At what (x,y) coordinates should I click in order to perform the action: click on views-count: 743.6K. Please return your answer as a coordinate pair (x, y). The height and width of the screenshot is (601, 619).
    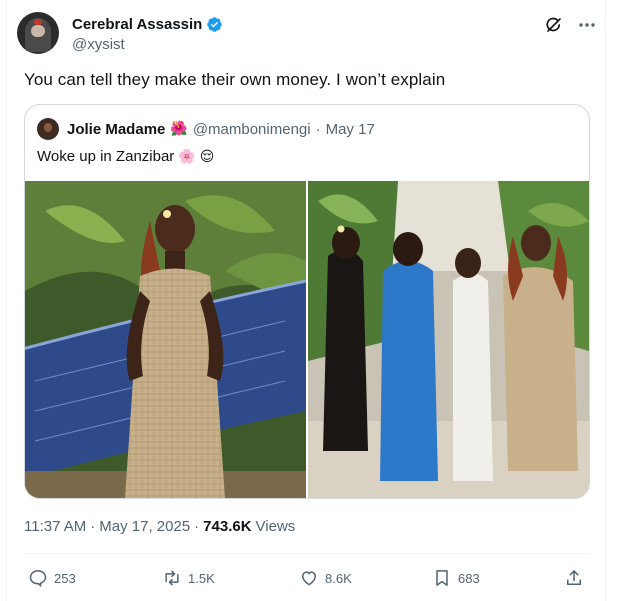
    Looking at the image, I should click on (227, 526).